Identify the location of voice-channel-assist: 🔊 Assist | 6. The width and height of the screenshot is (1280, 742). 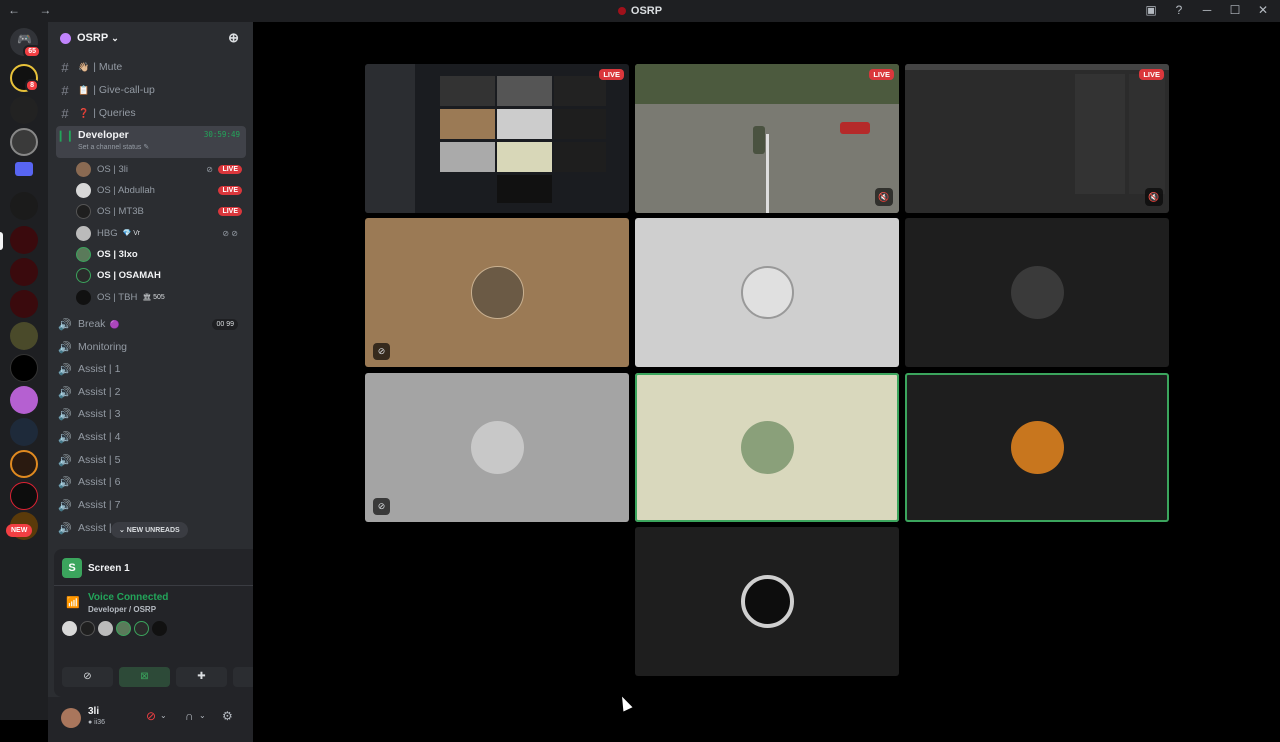
(151, 482).